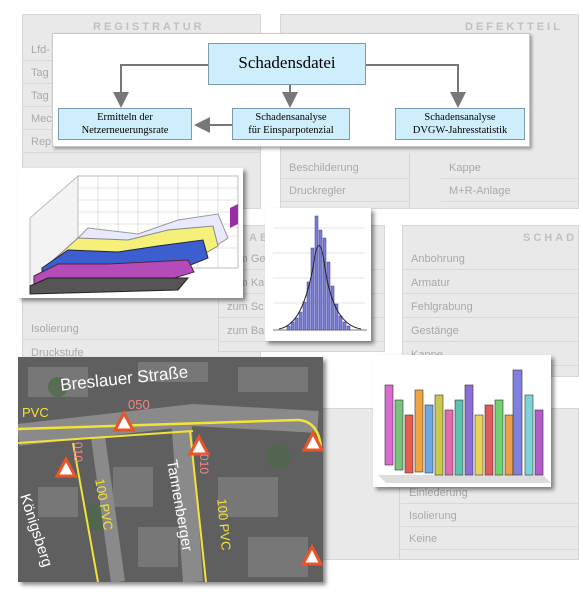 This screenshot has height=592, width=583. Describe the element at coordinates (149, 27) in the screenshot. I see `registratur-title: REGISTRATUR` at that location.